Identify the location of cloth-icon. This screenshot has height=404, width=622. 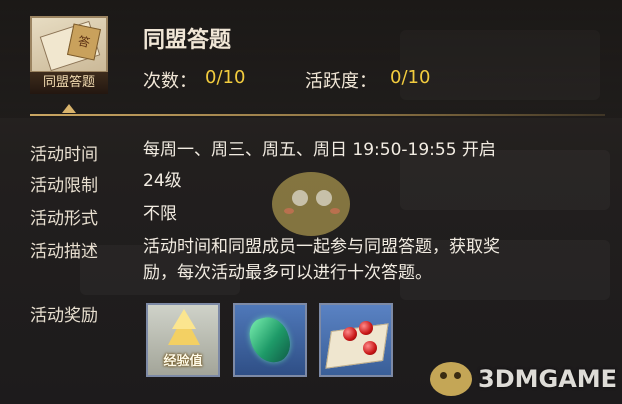
(357, 346).